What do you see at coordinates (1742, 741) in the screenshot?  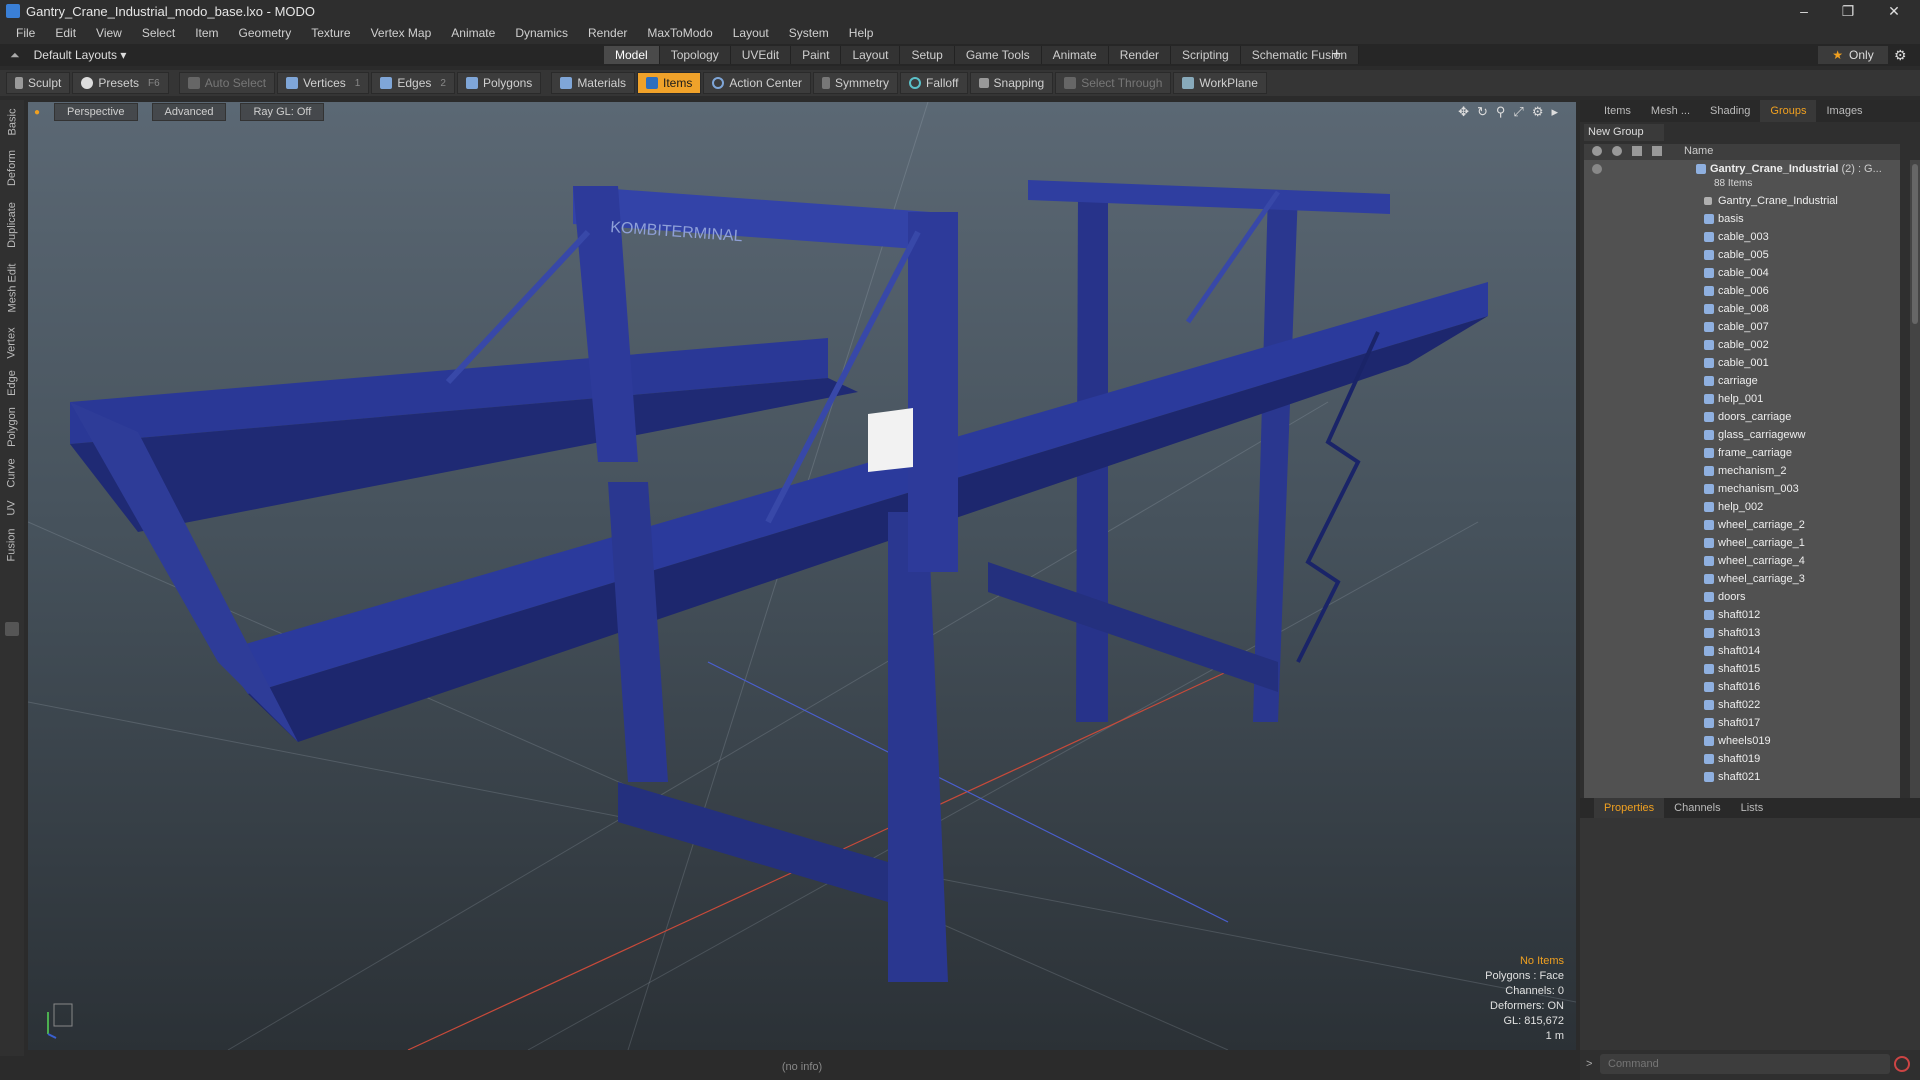 I see `group-item-row: wheels019` at bounding box center [1742, 741].